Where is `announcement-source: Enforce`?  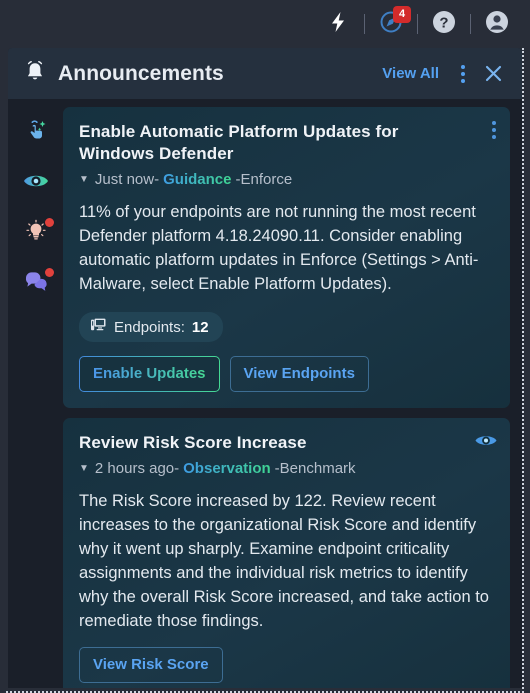 announcement-source: Enforce is located at coordinates (266, 179).